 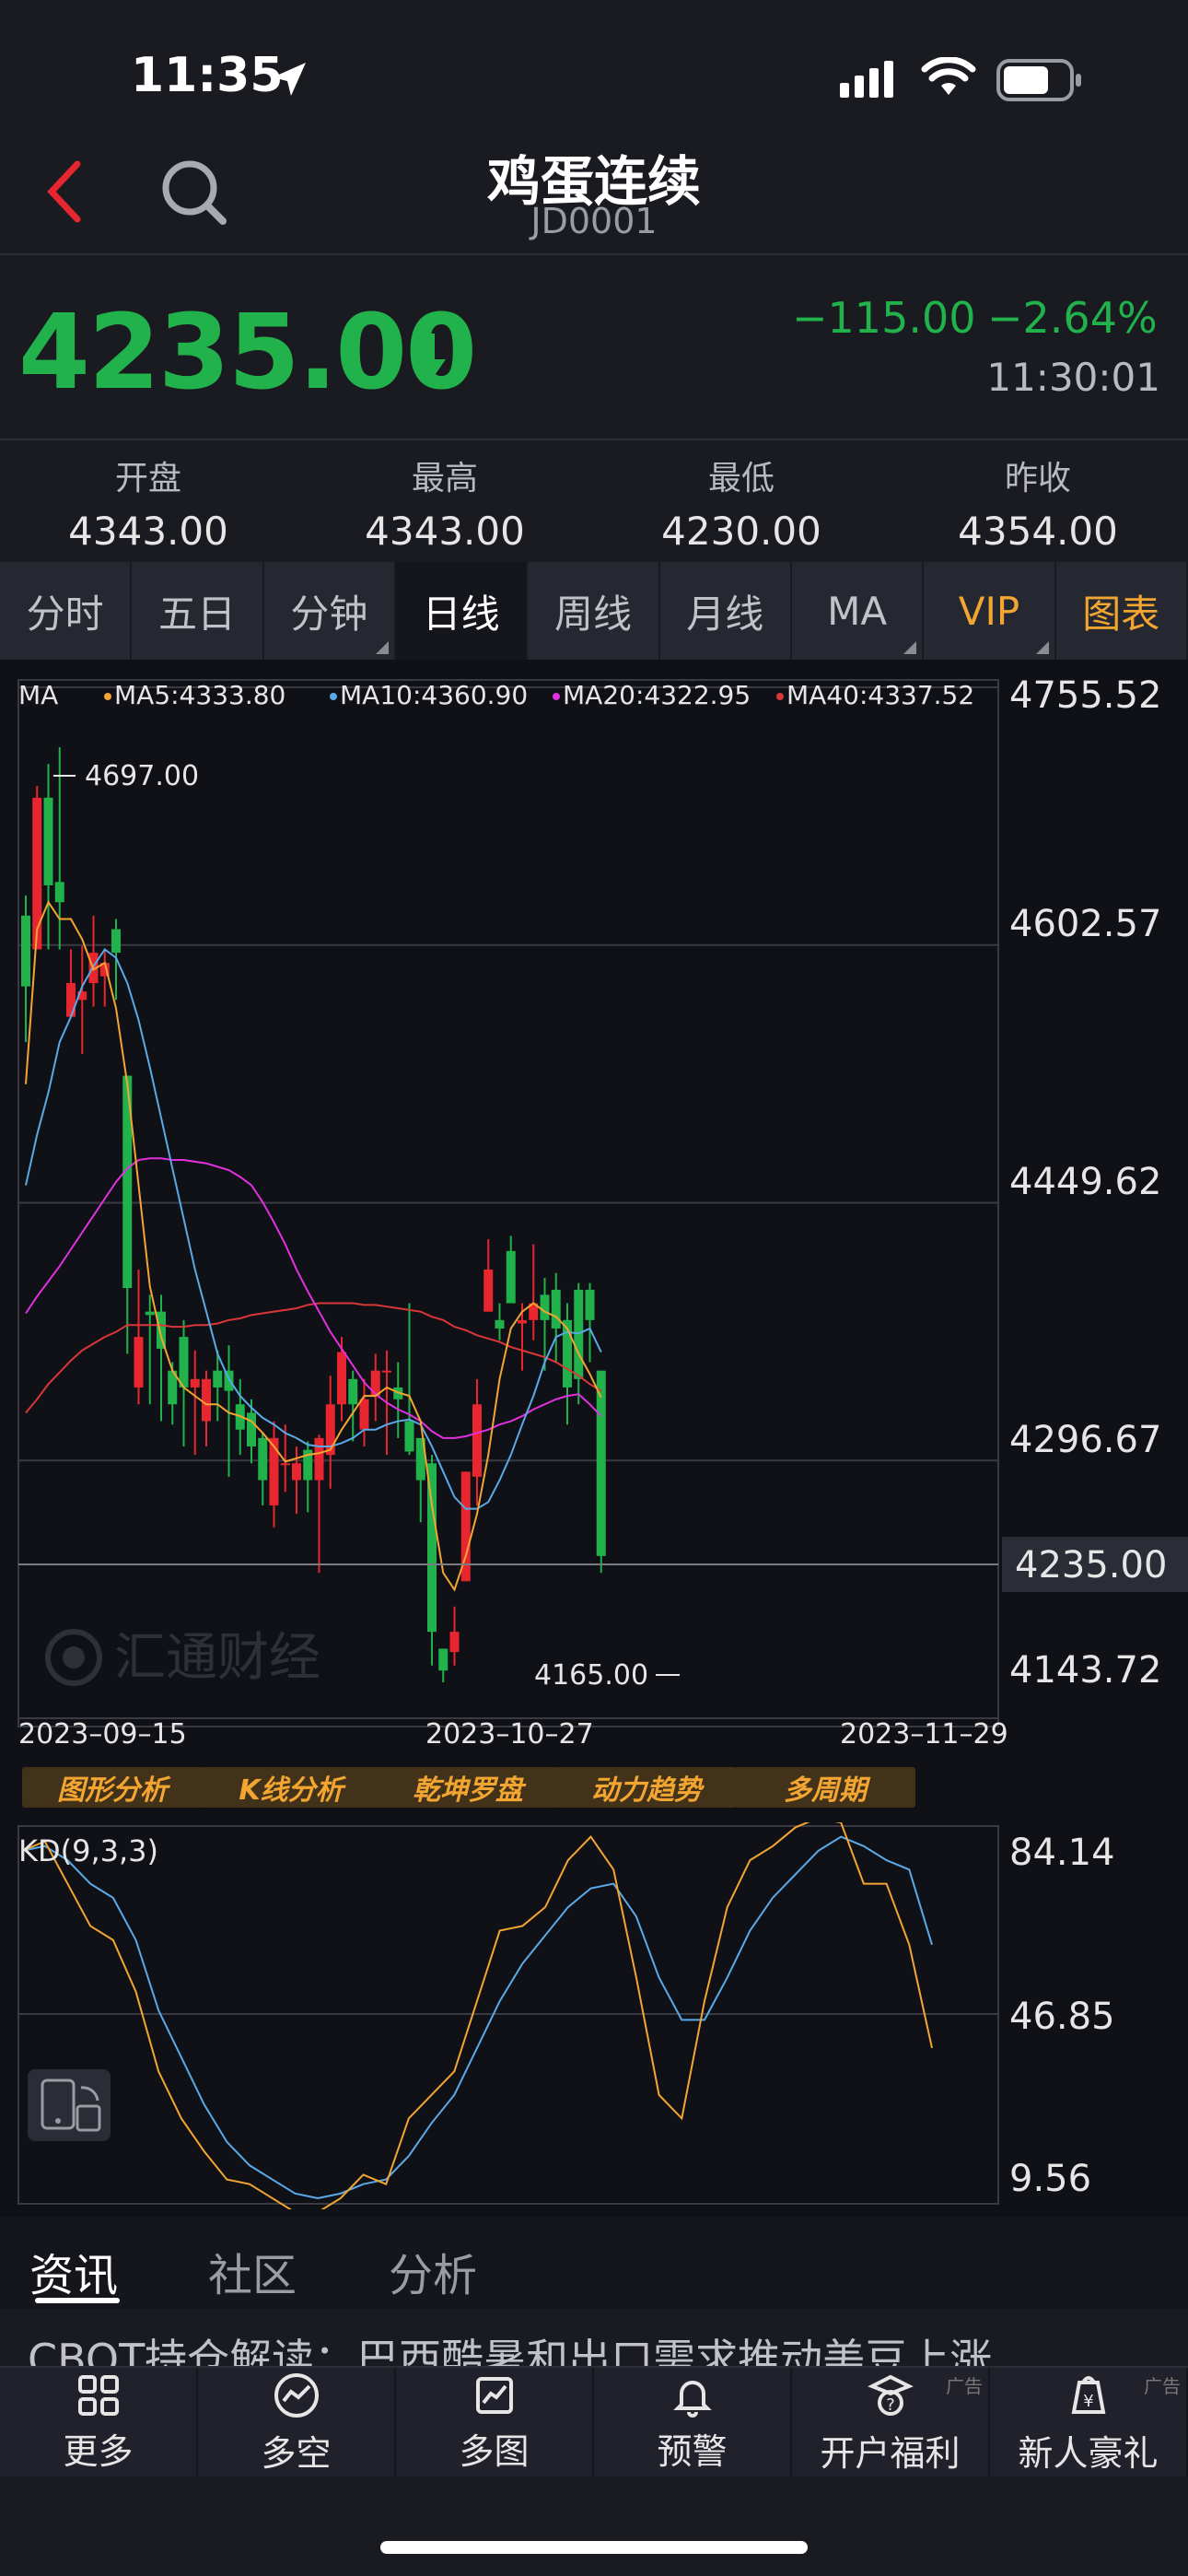 What do you see at coordinates (289, 79) in the screenshot?
I see `location-arrow-icon` at bounding box center [289, 79].